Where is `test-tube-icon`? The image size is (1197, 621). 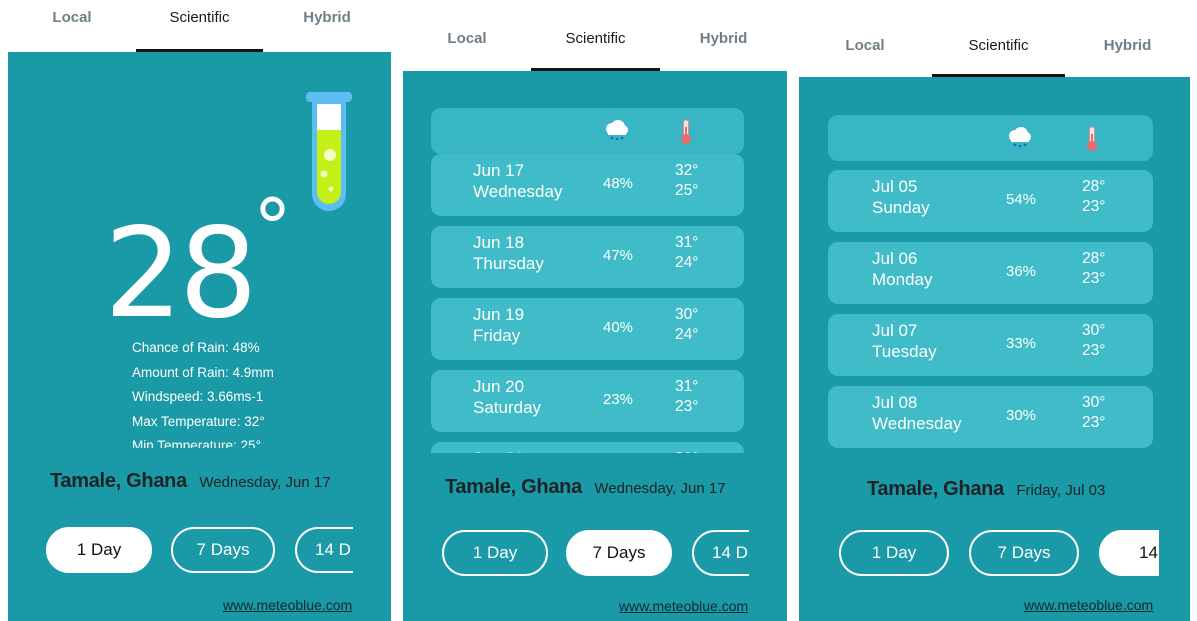 test-tube-icon is located at coordinates (329, 151).